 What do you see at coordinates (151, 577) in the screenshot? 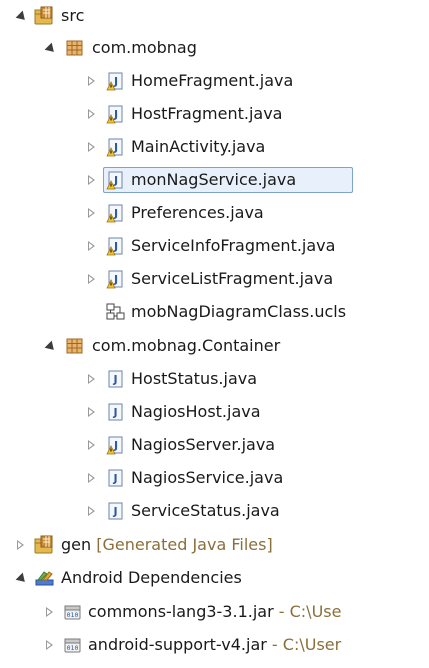
I see `tree-item-label: Android Dependencies` at bounding box center [151, 577].